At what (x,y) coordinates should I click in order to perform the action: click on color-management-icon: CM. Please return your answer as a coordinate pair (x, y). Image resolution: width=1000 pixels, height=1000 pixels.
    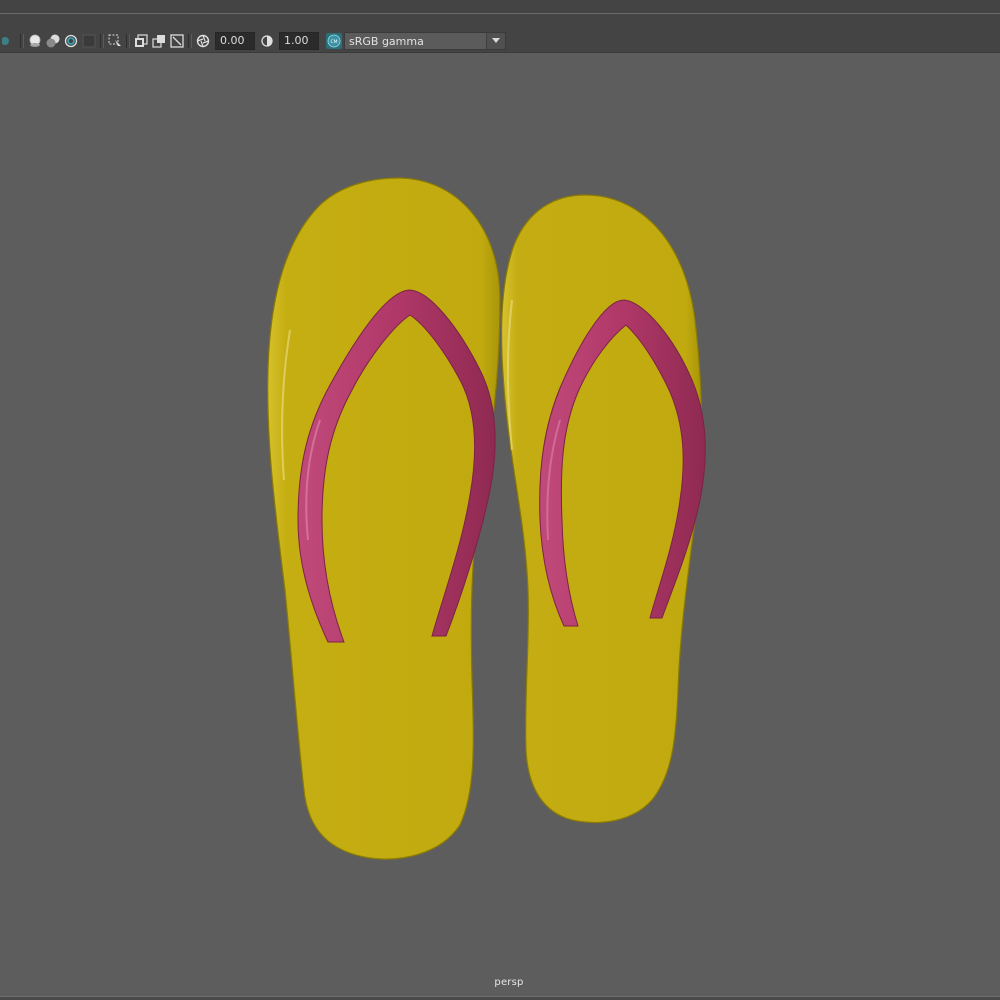
    Looking at the image, I should click on (334, 41).